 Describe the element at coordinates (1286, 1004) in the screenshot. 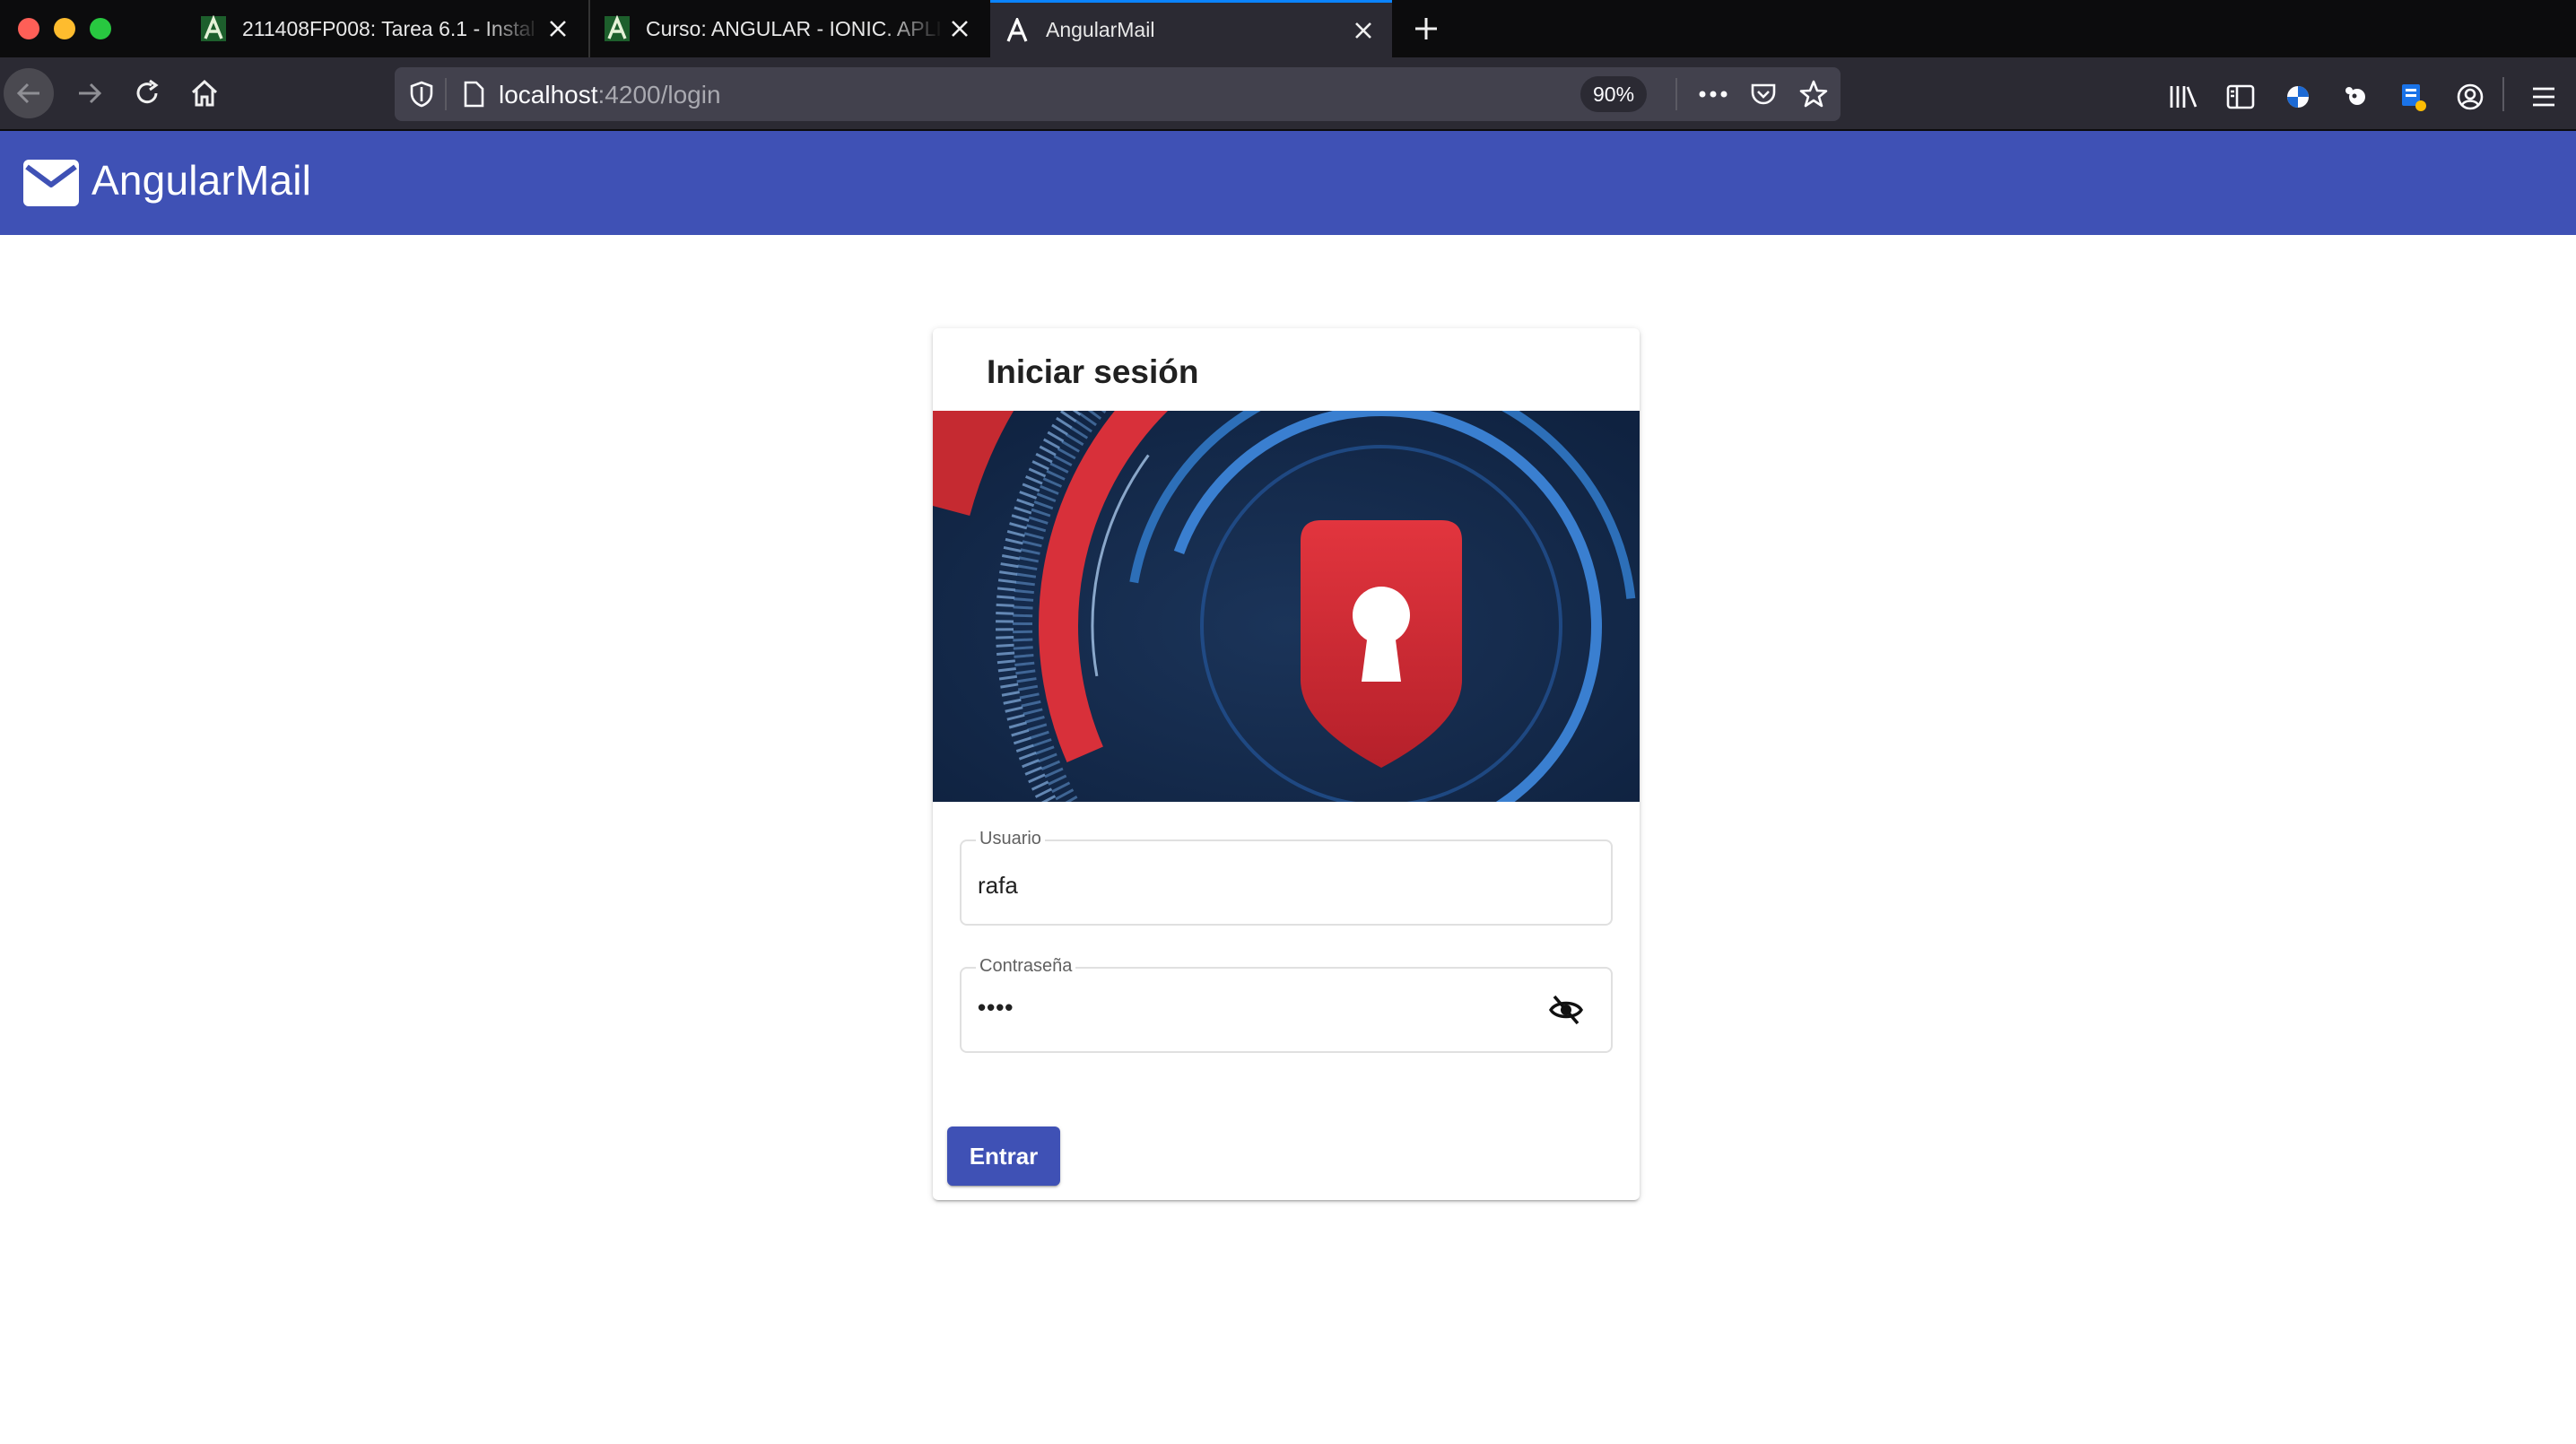

I see `password-field: Contraseña ••••` at that location.